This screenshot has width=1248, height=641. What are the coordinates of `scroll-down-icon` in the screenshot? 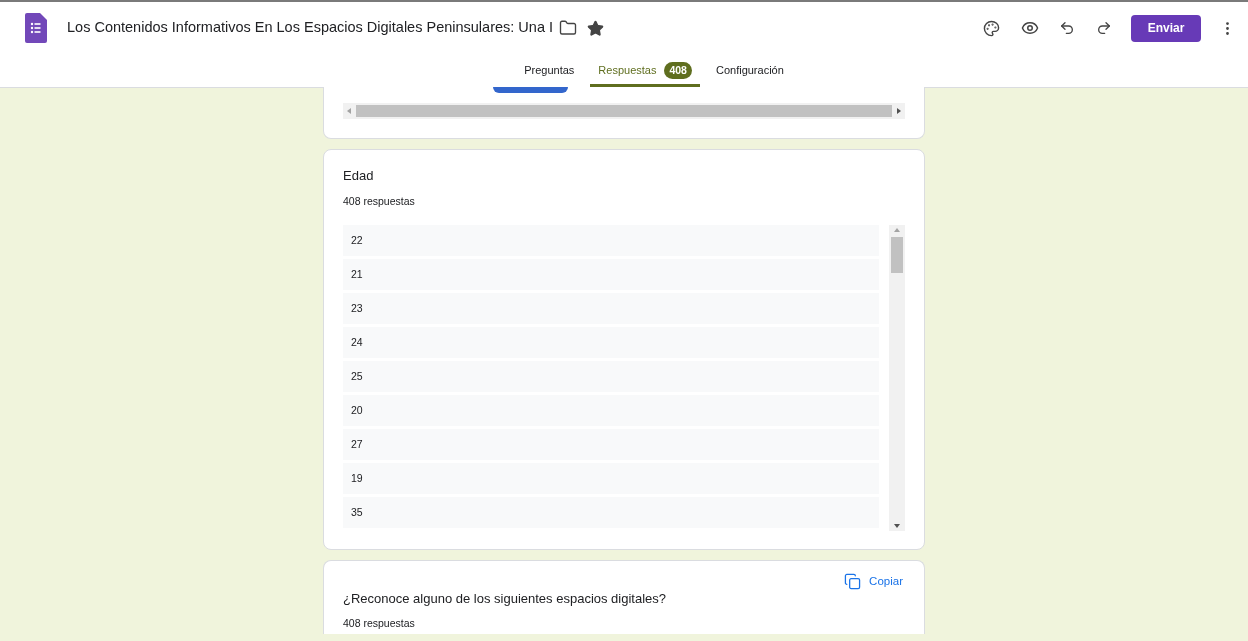 It's located at (897, 526).